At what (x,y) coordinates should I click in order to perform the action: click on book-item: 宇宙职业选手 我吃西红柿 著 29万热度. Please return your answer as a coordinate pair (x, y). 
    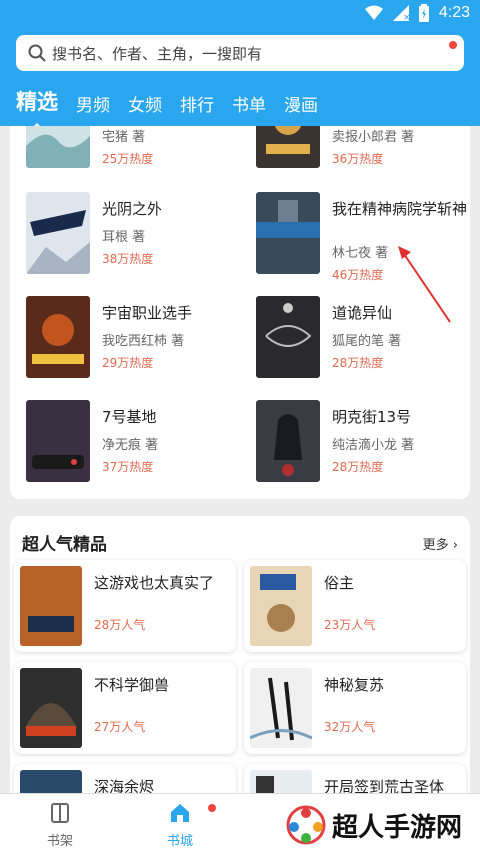
    Looking at the image, I should click on (136, 339).